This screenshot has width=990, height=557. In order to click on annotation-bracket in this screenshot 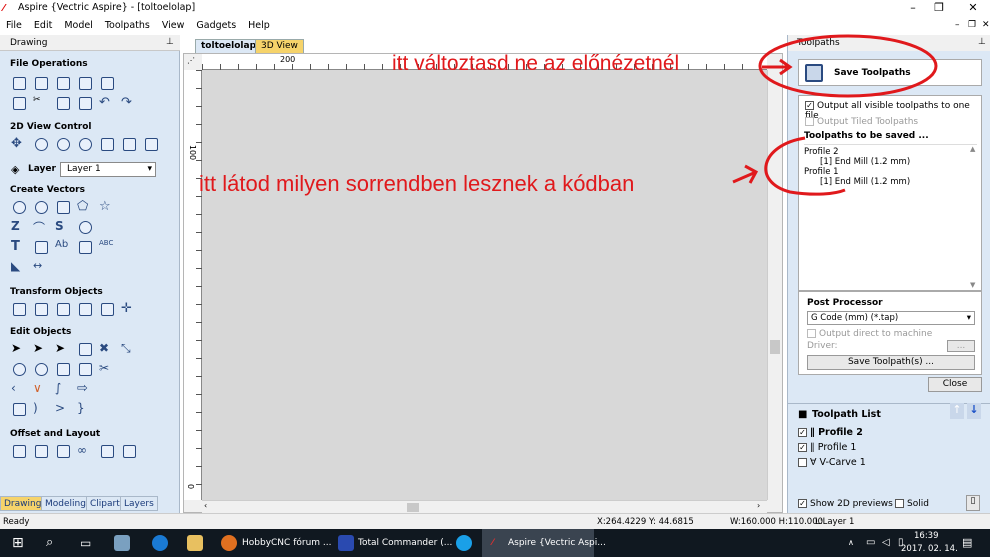, I will do `click(805, 166)`.